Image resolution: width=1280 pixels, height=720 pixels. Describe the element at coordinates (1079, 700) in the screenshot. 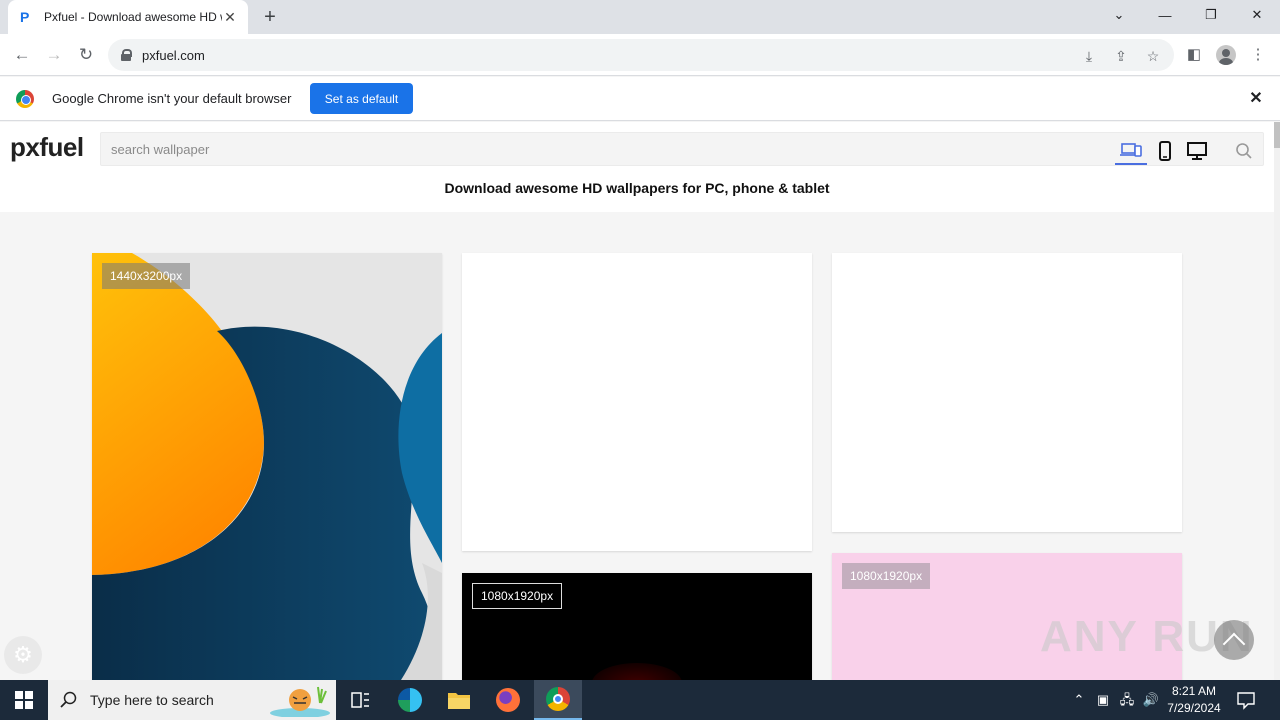

I see `tray-chevron-up-icon: ⌃` at that location.